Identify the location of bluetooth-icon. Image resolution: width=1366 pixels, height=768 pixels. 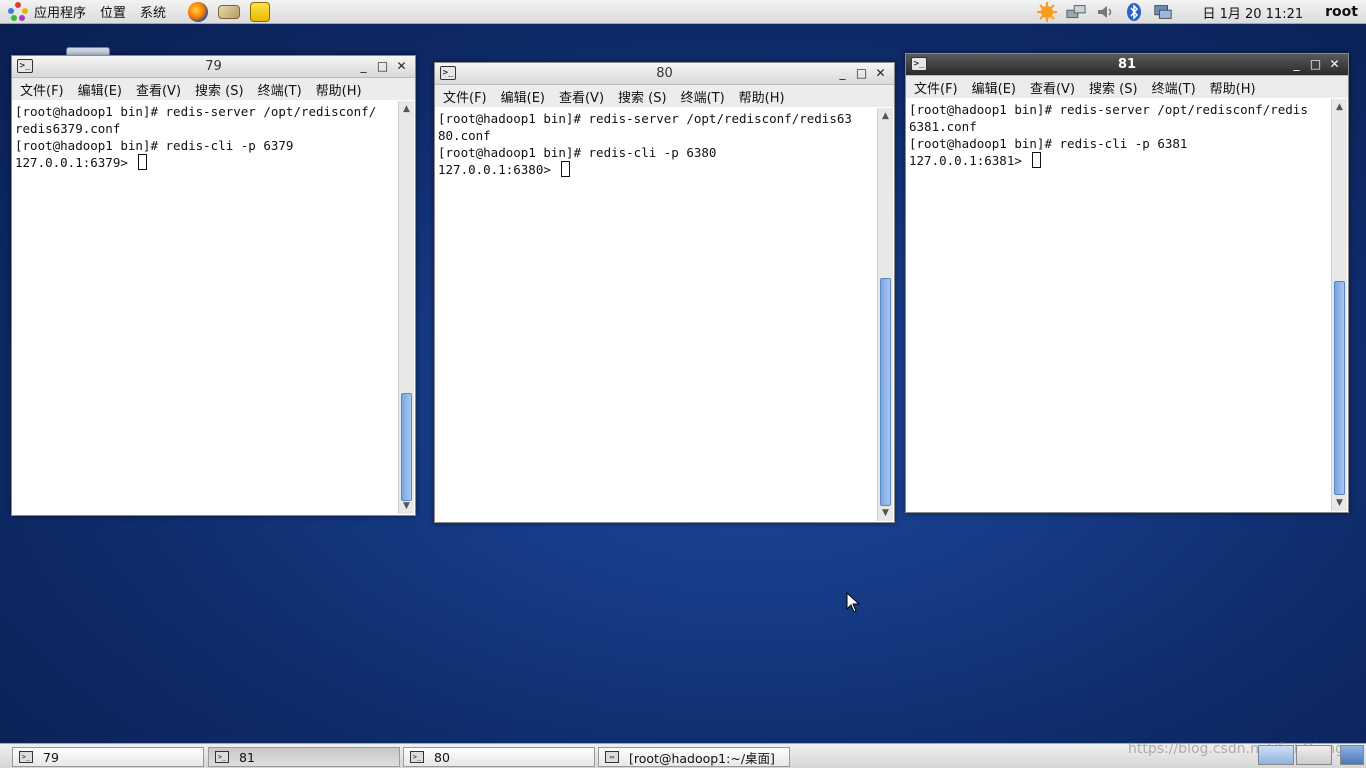
(1134, 12).